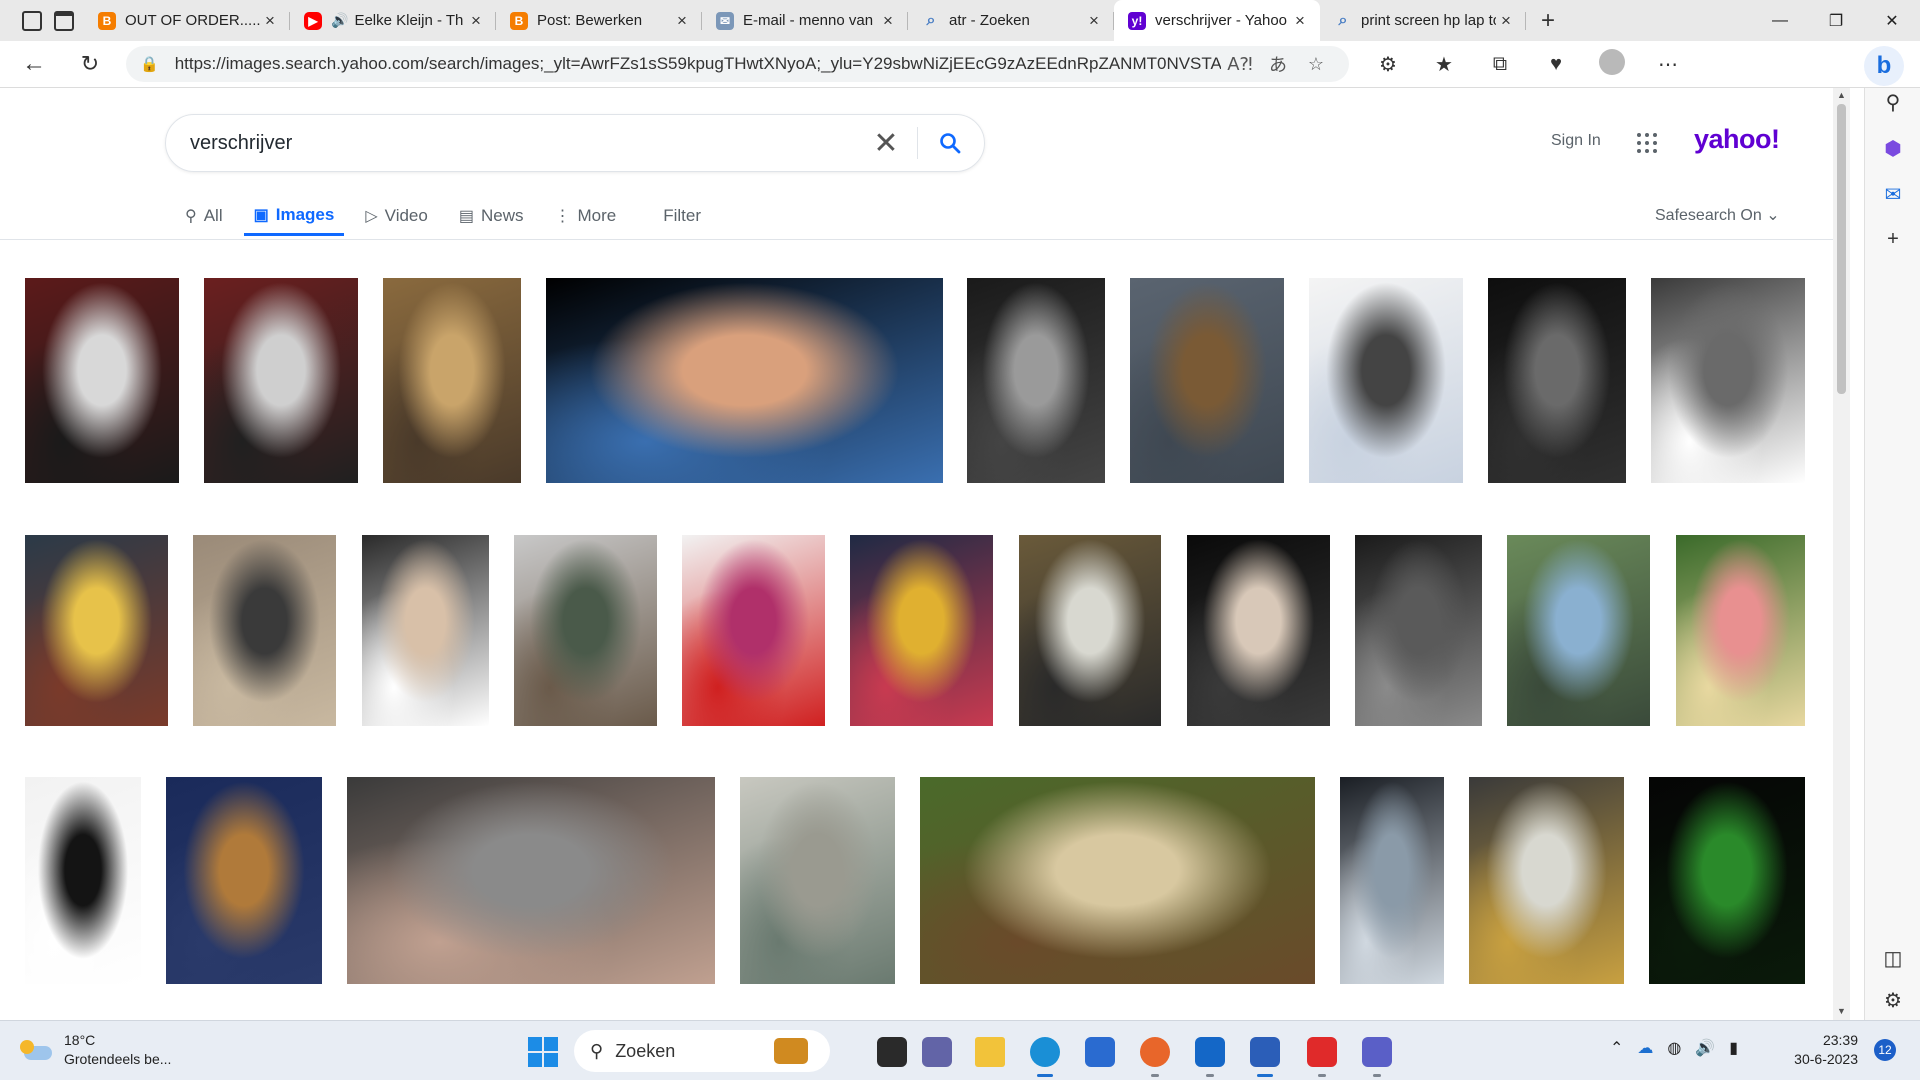 This screenshot has height=1080, width=1920. What do you see at coordinates (543, 1052) in the screenshot?
I see `start-button` at bounding box center [543, 1052].